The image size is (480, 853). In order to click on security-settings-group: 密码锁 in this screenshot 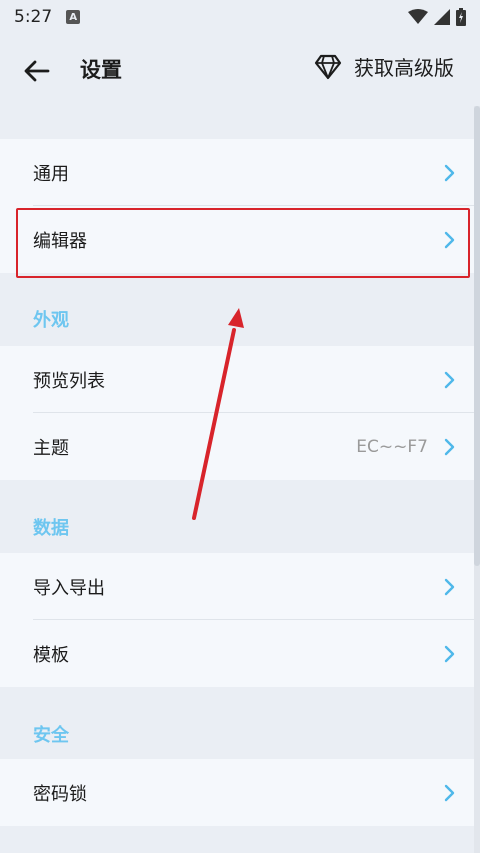, I will do `click(237, 792)`.